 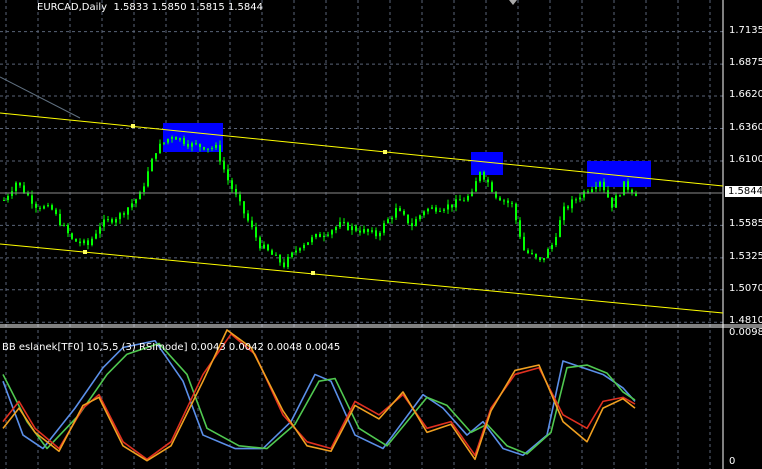 I want to click on price-tick: 1.7135, so click(x=745, y=30).